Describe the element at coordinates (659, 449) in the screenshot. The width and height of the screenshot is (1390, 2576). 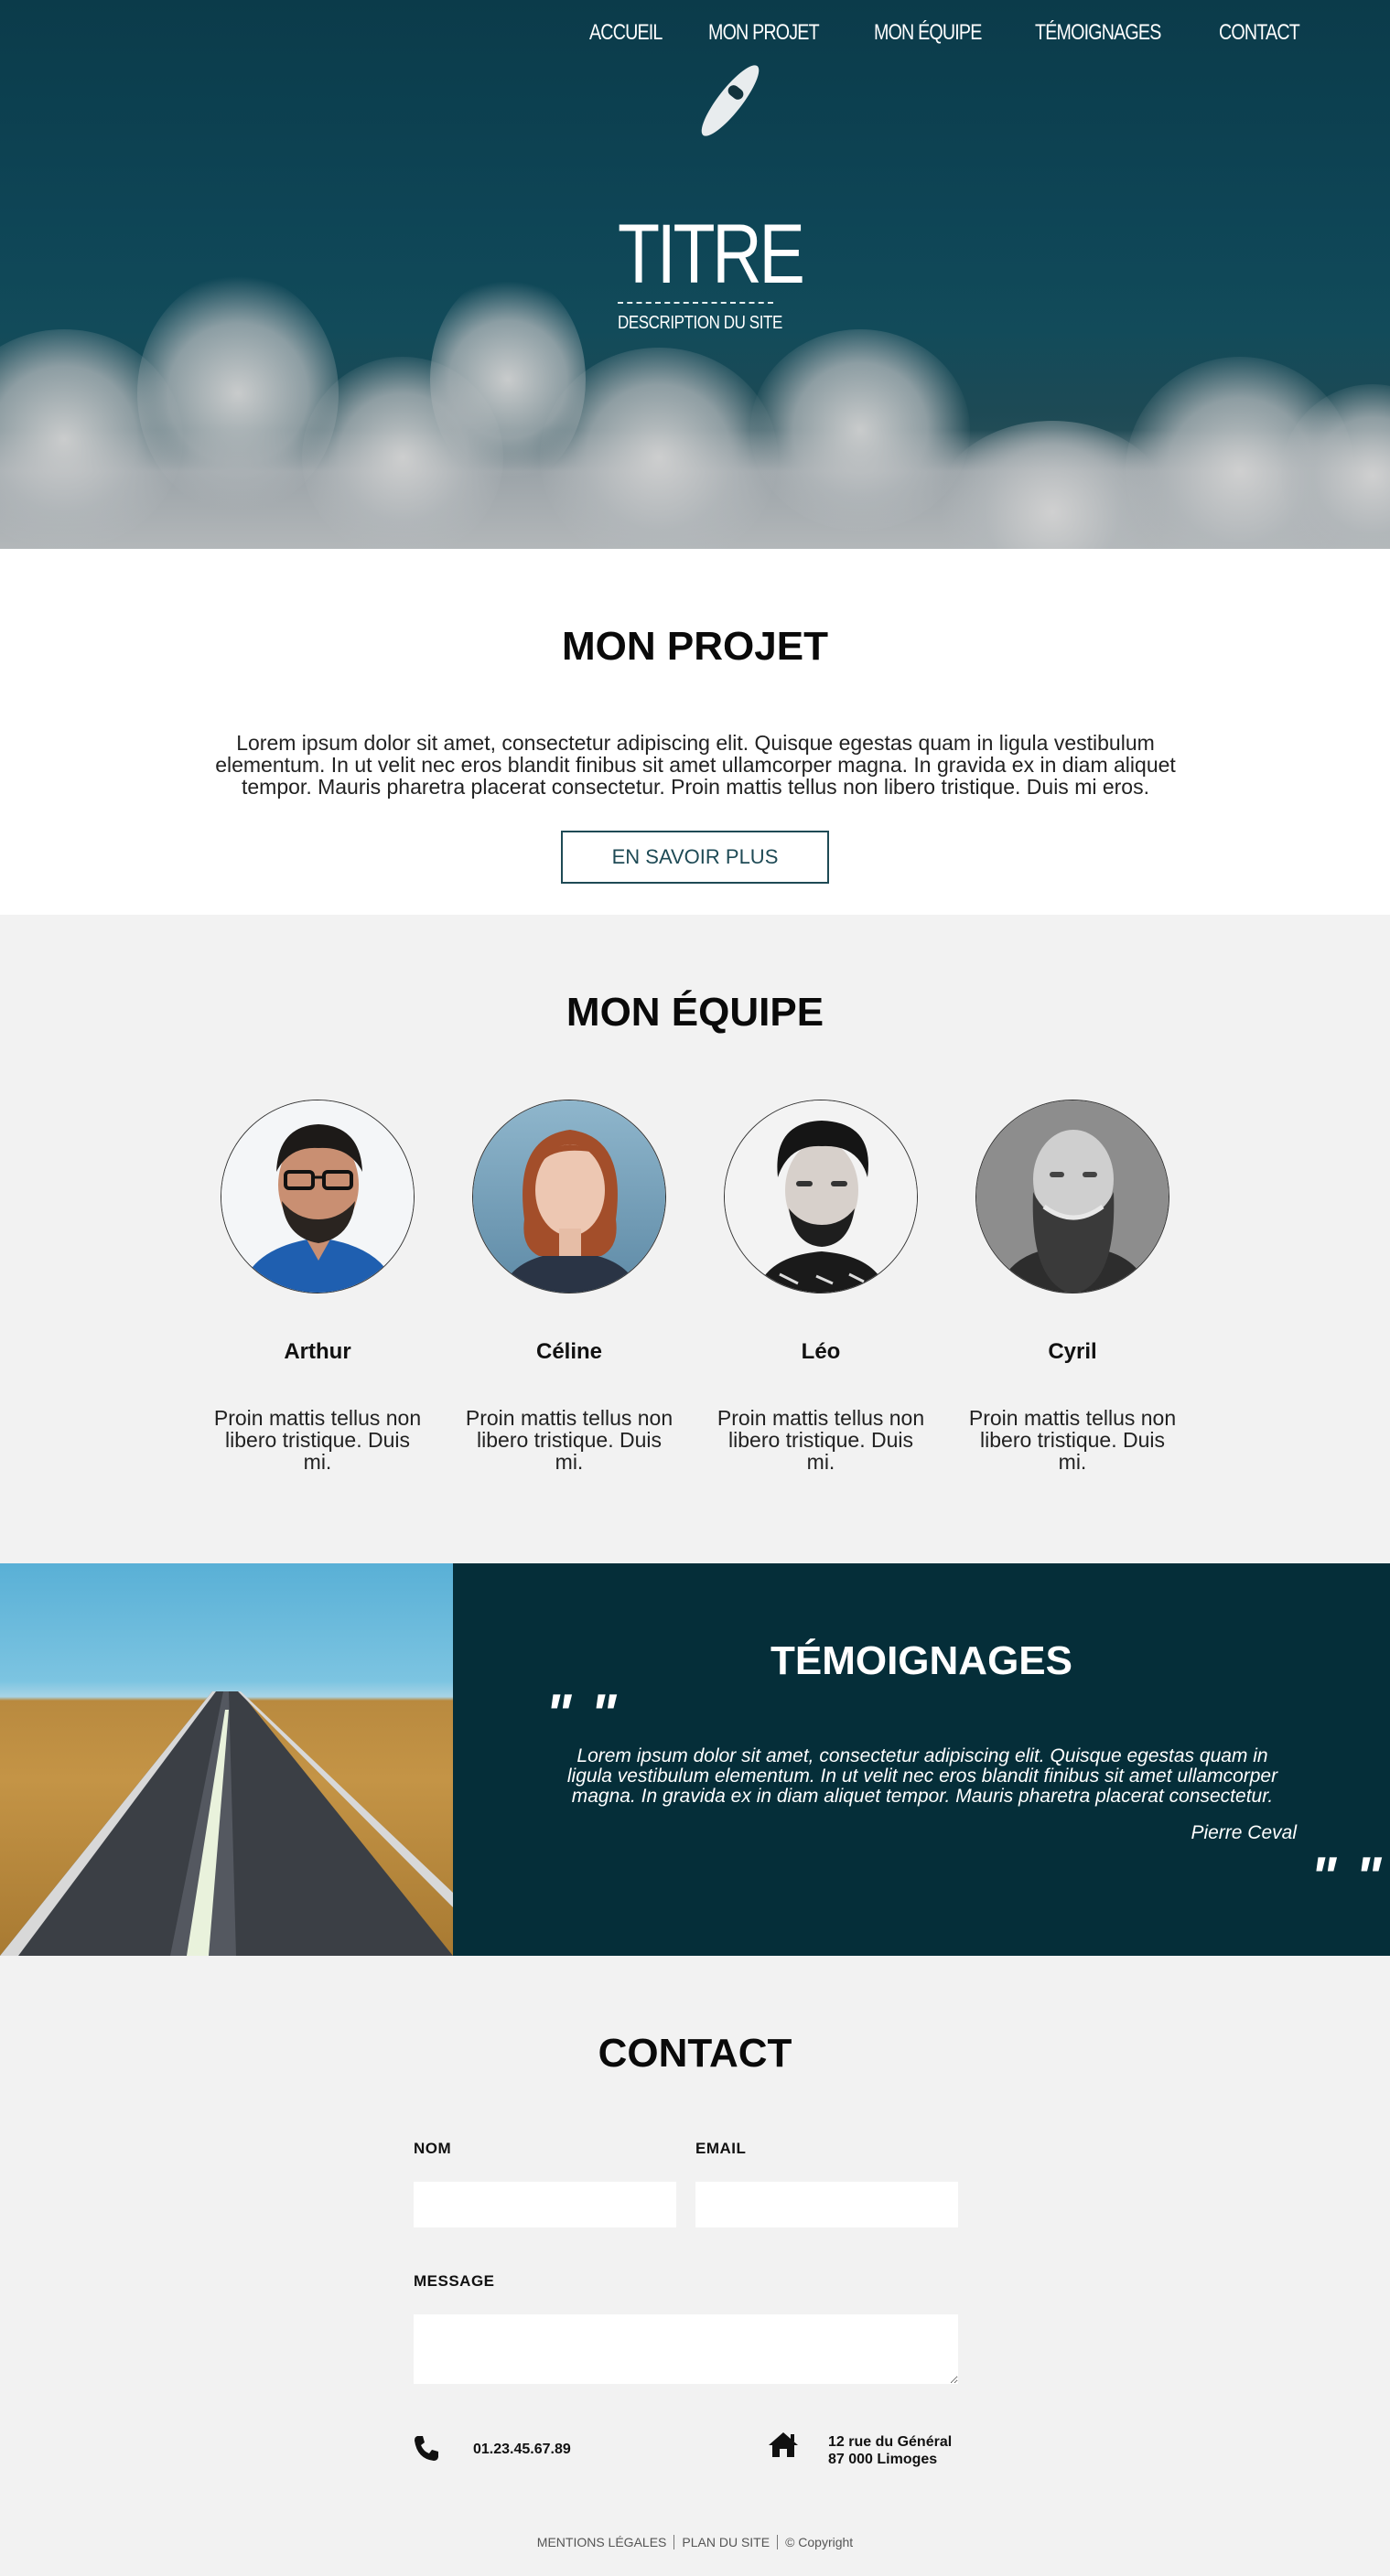
I see `hero-foam` at that location.